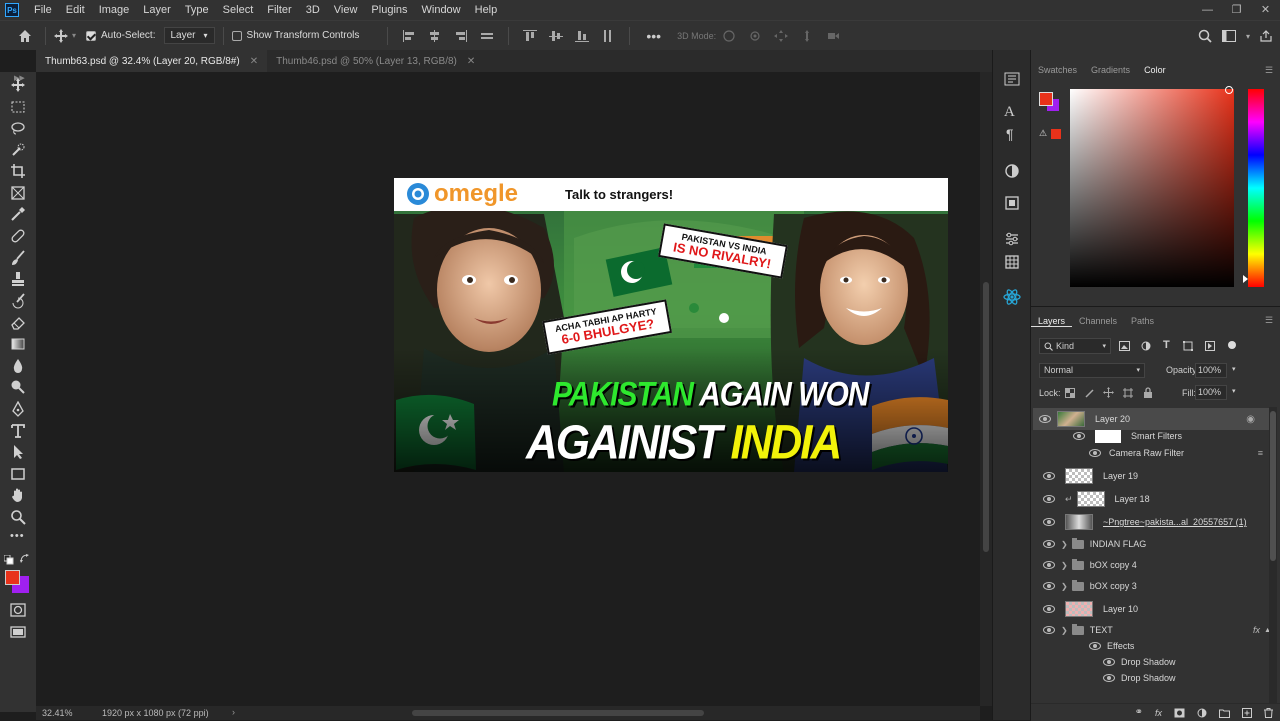 The width and height of the screenshot is (1280, 721). Describe the element at coordinates (608, 35) in the screenshot. I see `distribute-vertical-icon` at that location.